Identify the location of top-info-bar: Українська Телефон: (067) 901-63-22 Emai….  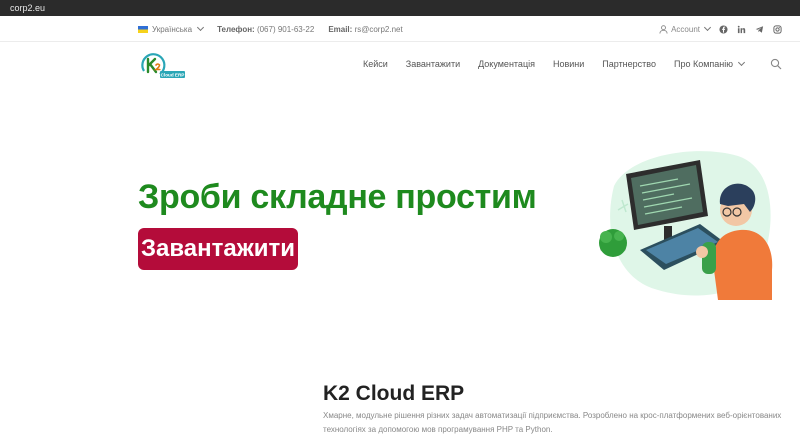
(400, 29).